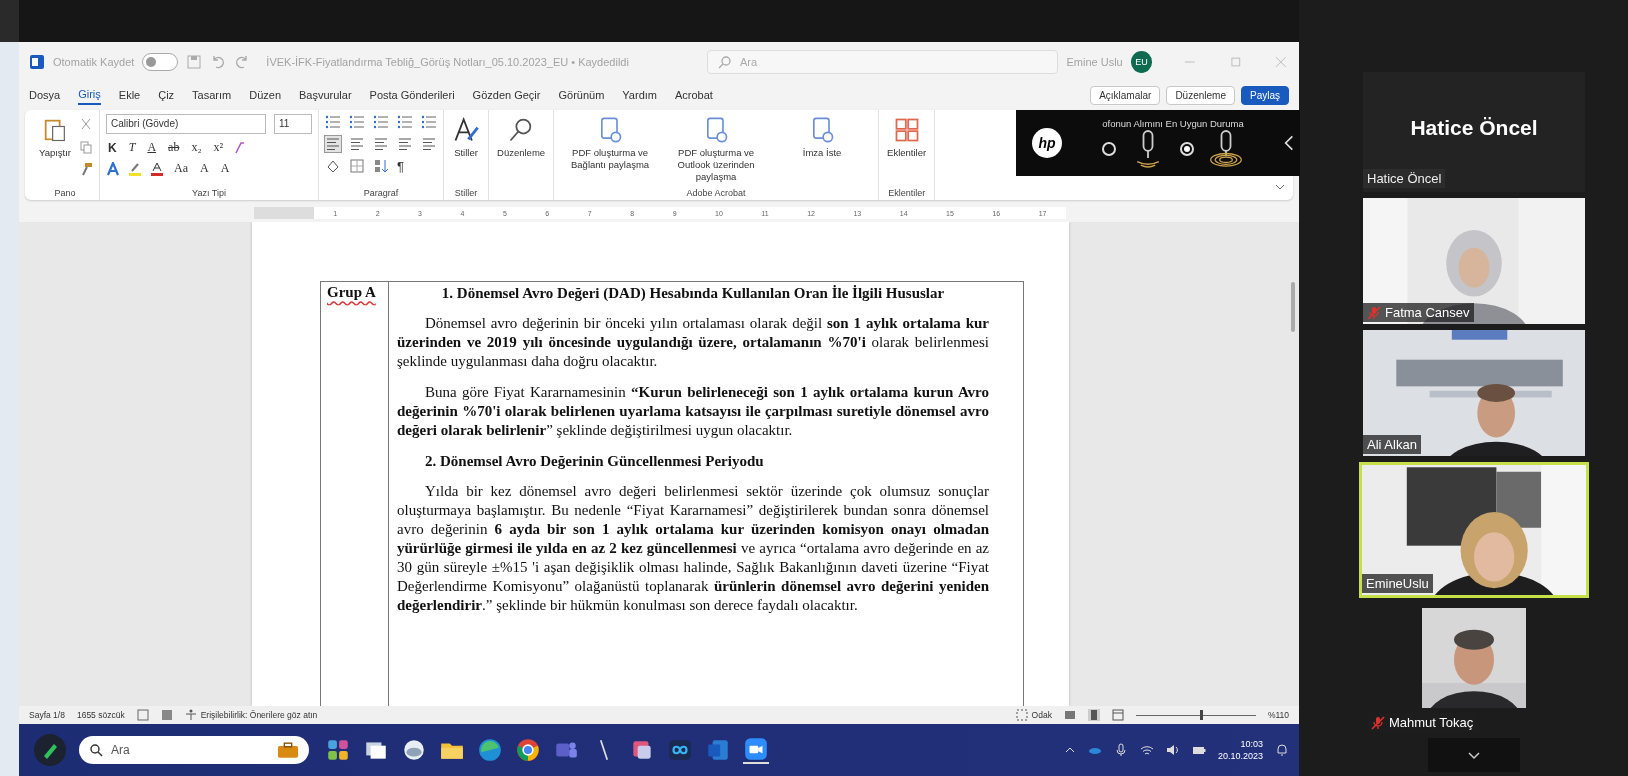 The image size is (1628, 776). I want to click on video-tile: Ali Alkan, so click(1474, 393).